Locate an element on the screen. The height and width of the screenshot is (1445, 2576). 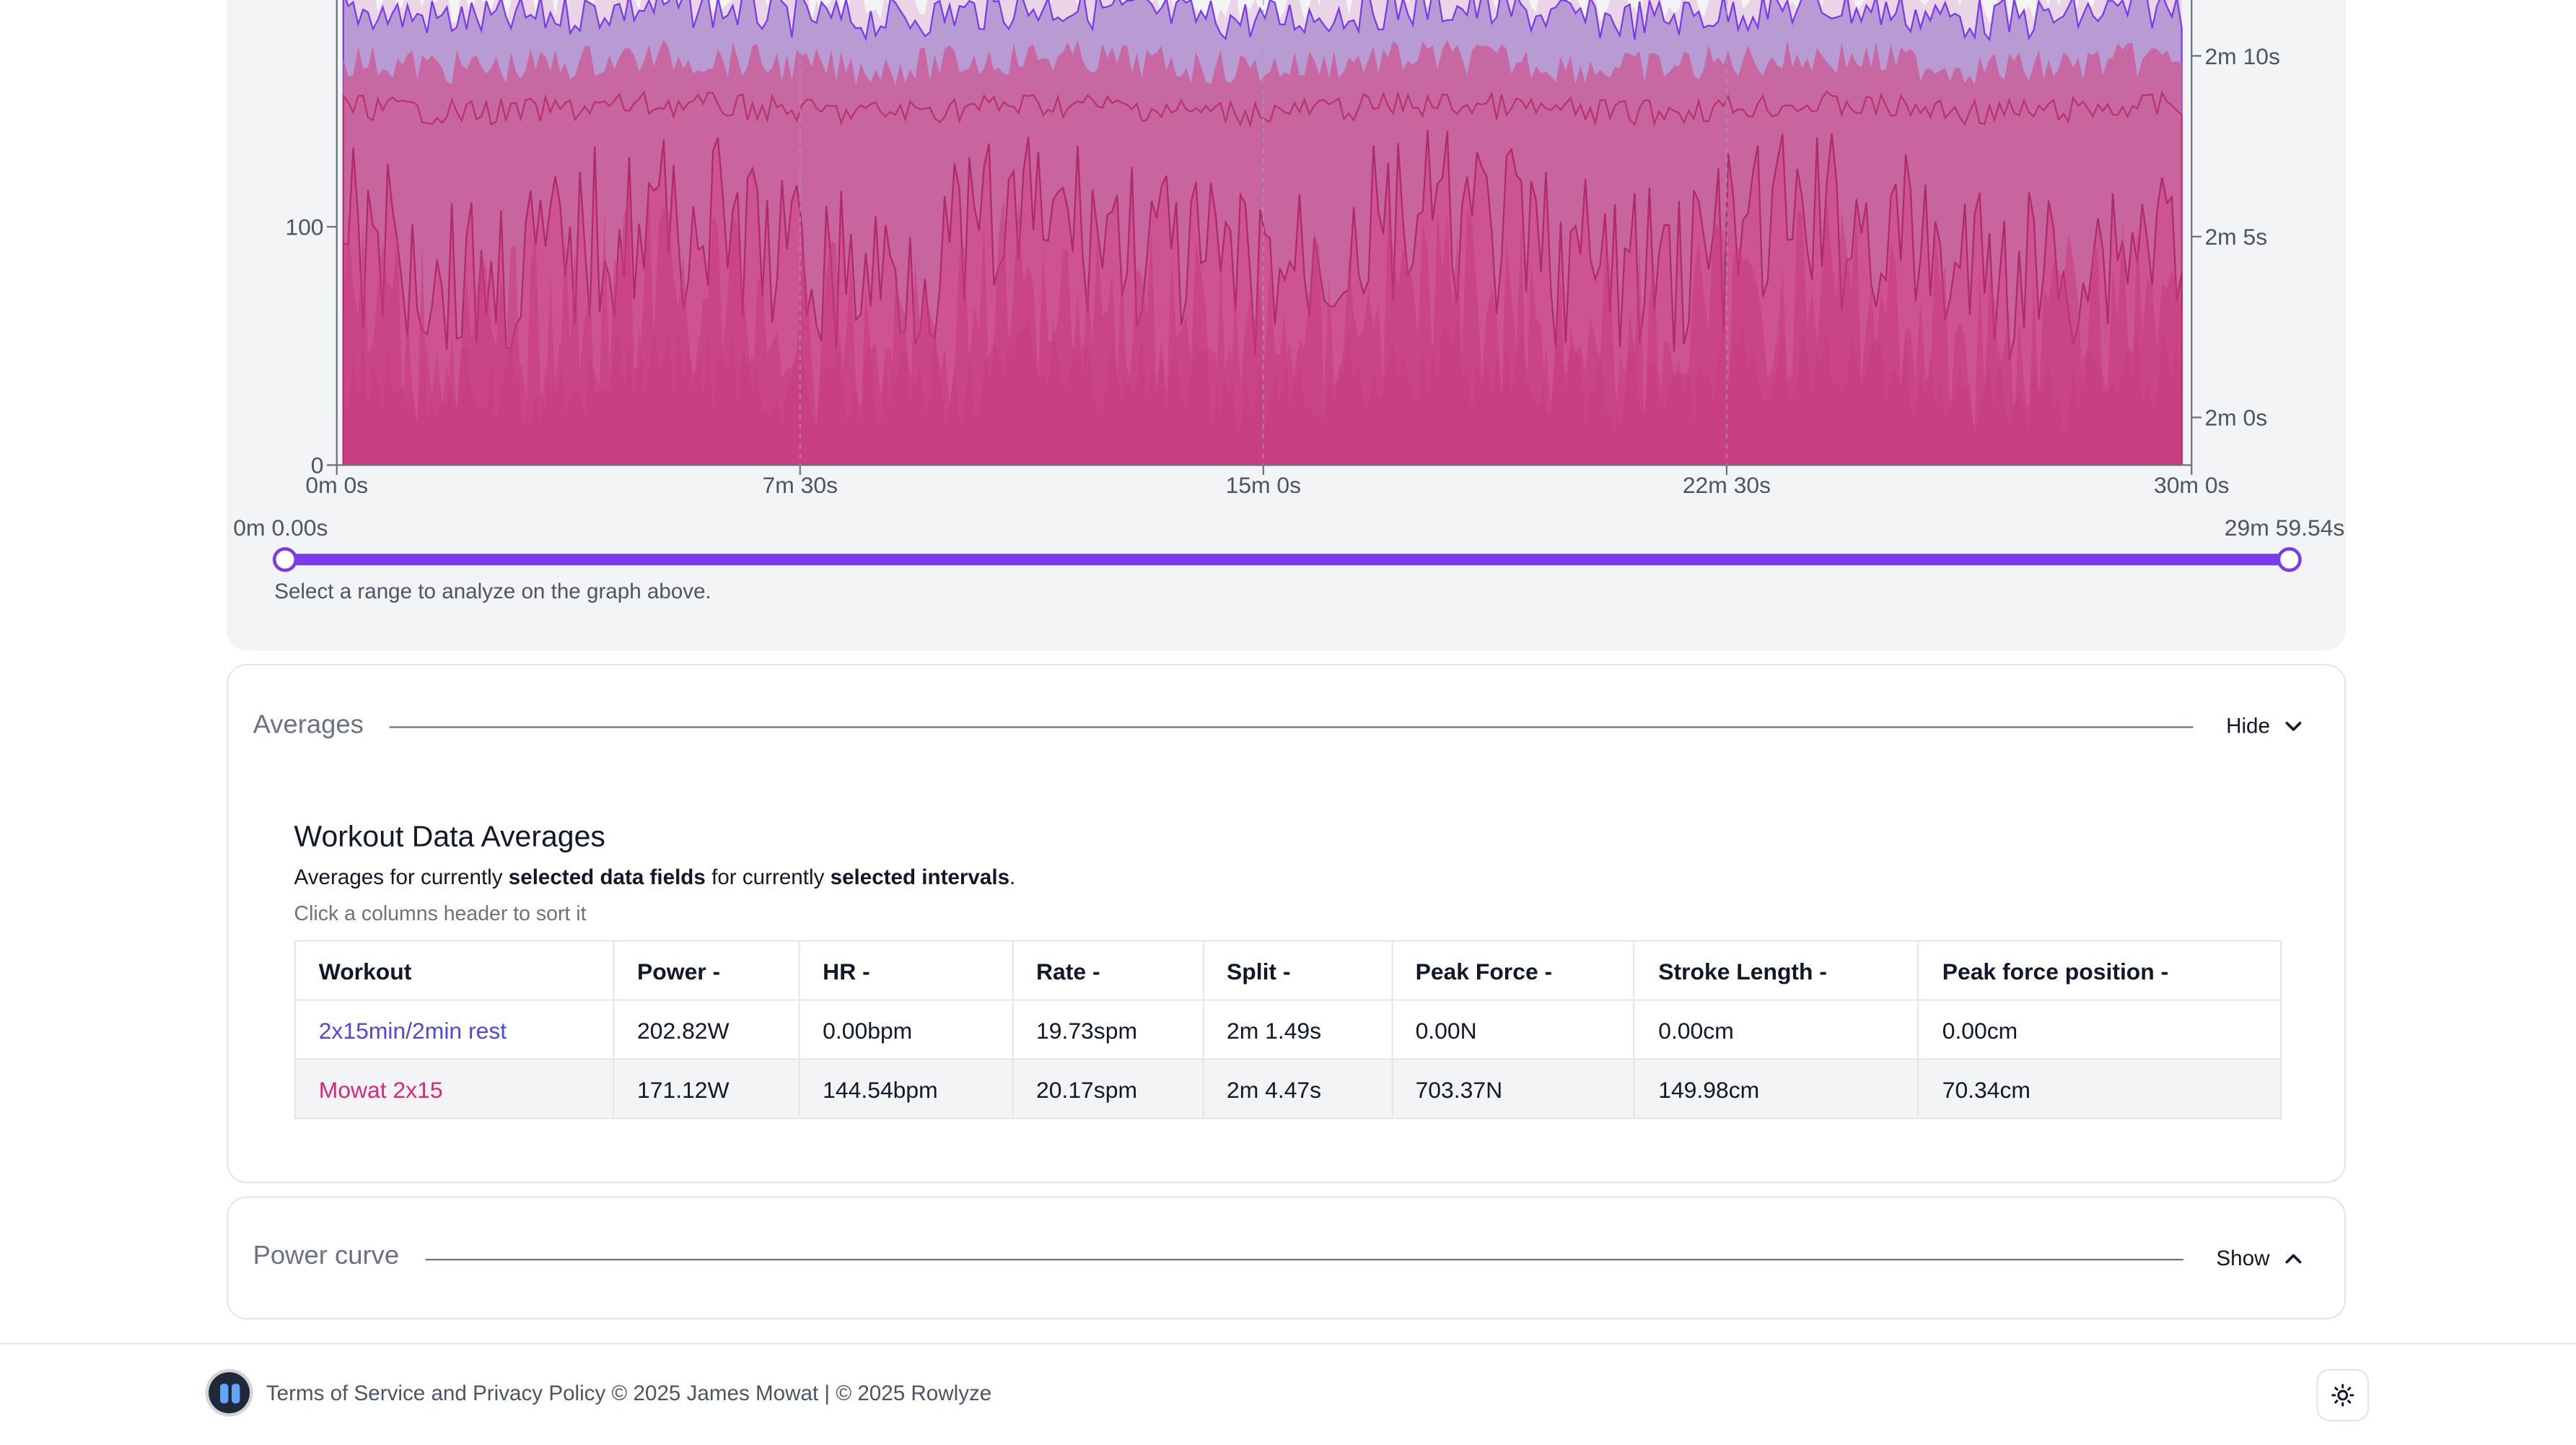
chevron-up-icon is located at coordinates (2292, 1258).